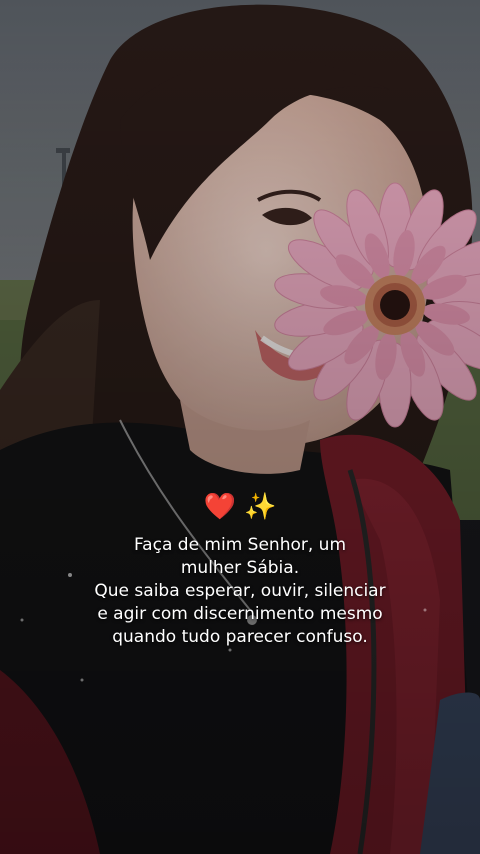 The width and height of the screenshot is (480, 854). I want to click on heart-icon: ❤️, so click(219, 507).